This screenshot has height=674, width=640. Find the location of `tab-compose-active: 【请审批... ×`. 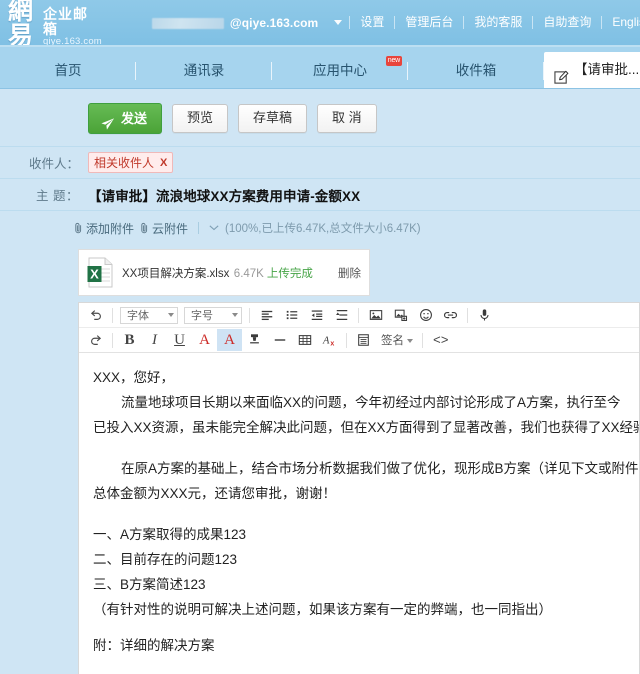

tab-compose-active: 【请审批... × is located at coordinates (592, 70).